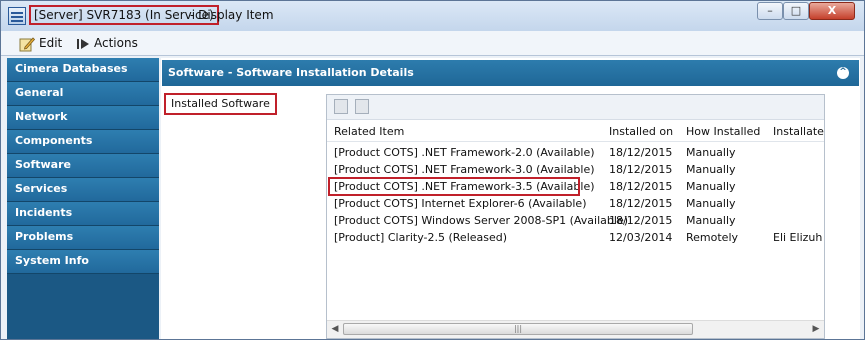 This screenshot has height=340, width=865. I want to click on scroll-right-arrow-icon: ▶, so click(816, 329).